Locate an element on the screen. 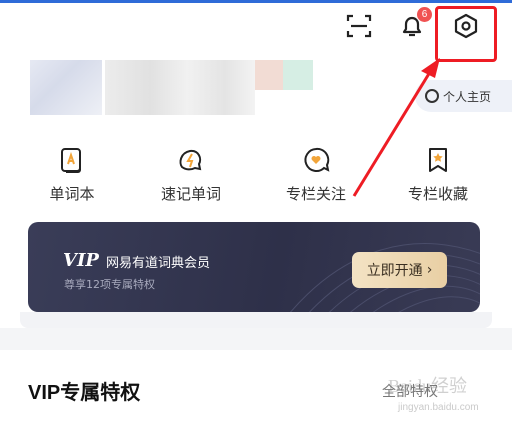  column-collect-icon is located at coordinates (438, 160).